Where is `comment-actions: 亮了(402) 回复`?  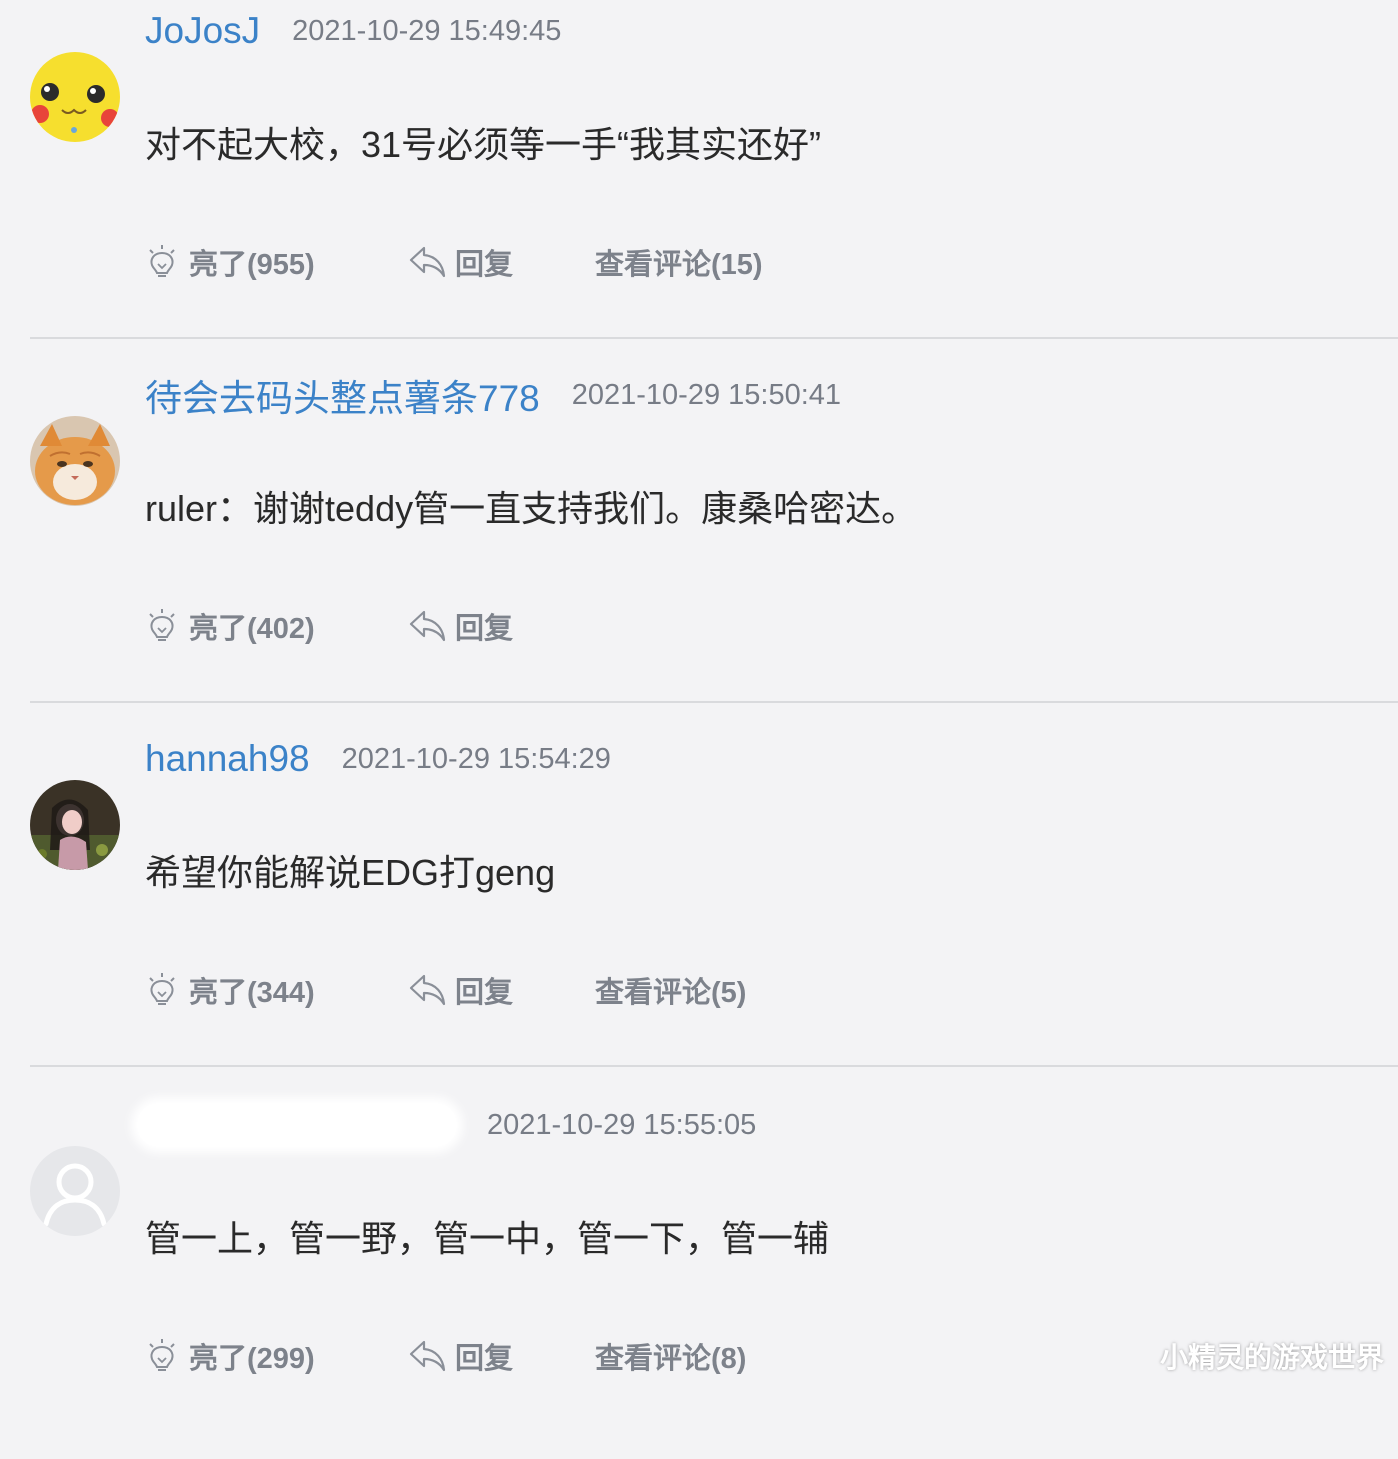 comment-actions: 亮了(402) 回复 is located at coordinates (370, 626).